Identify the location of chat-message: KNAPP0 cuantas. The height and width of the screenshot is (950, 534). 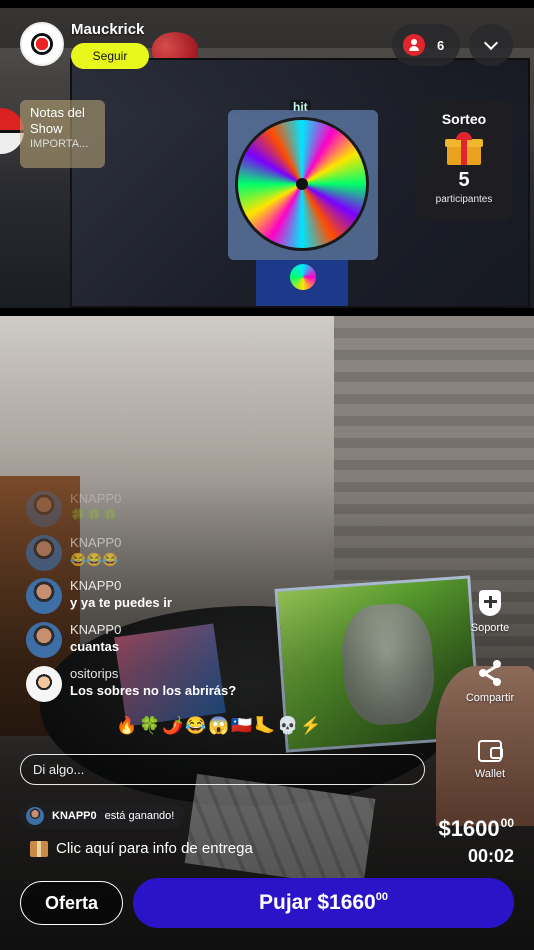
(73, 641).